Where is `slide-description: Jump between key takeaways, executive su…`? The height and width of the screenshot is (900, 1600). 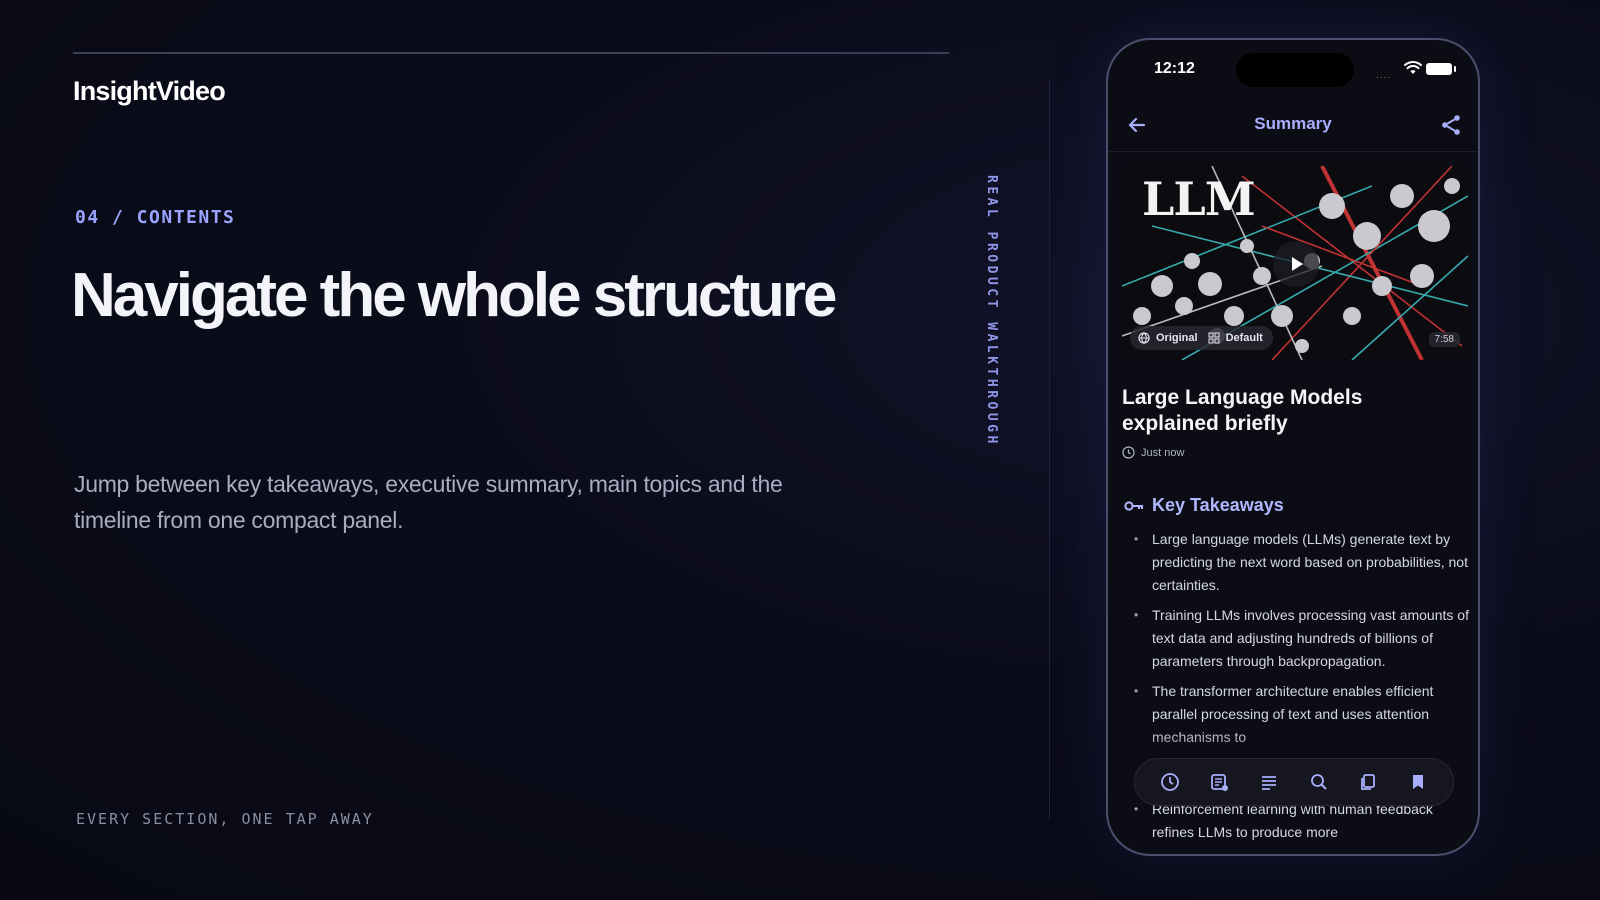
slide-description: Jump between key takeaways, executive su… is located at coordinates (428, 502).